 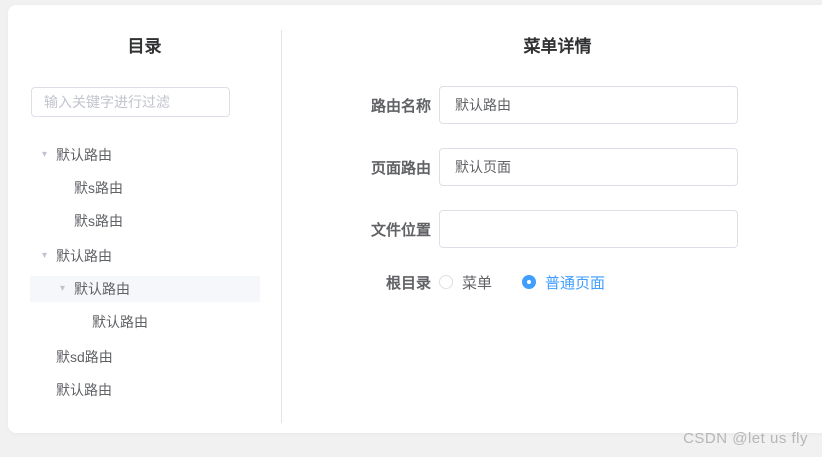 I want to click on root-directory-label: 根目录, so click(x=408, y=283).